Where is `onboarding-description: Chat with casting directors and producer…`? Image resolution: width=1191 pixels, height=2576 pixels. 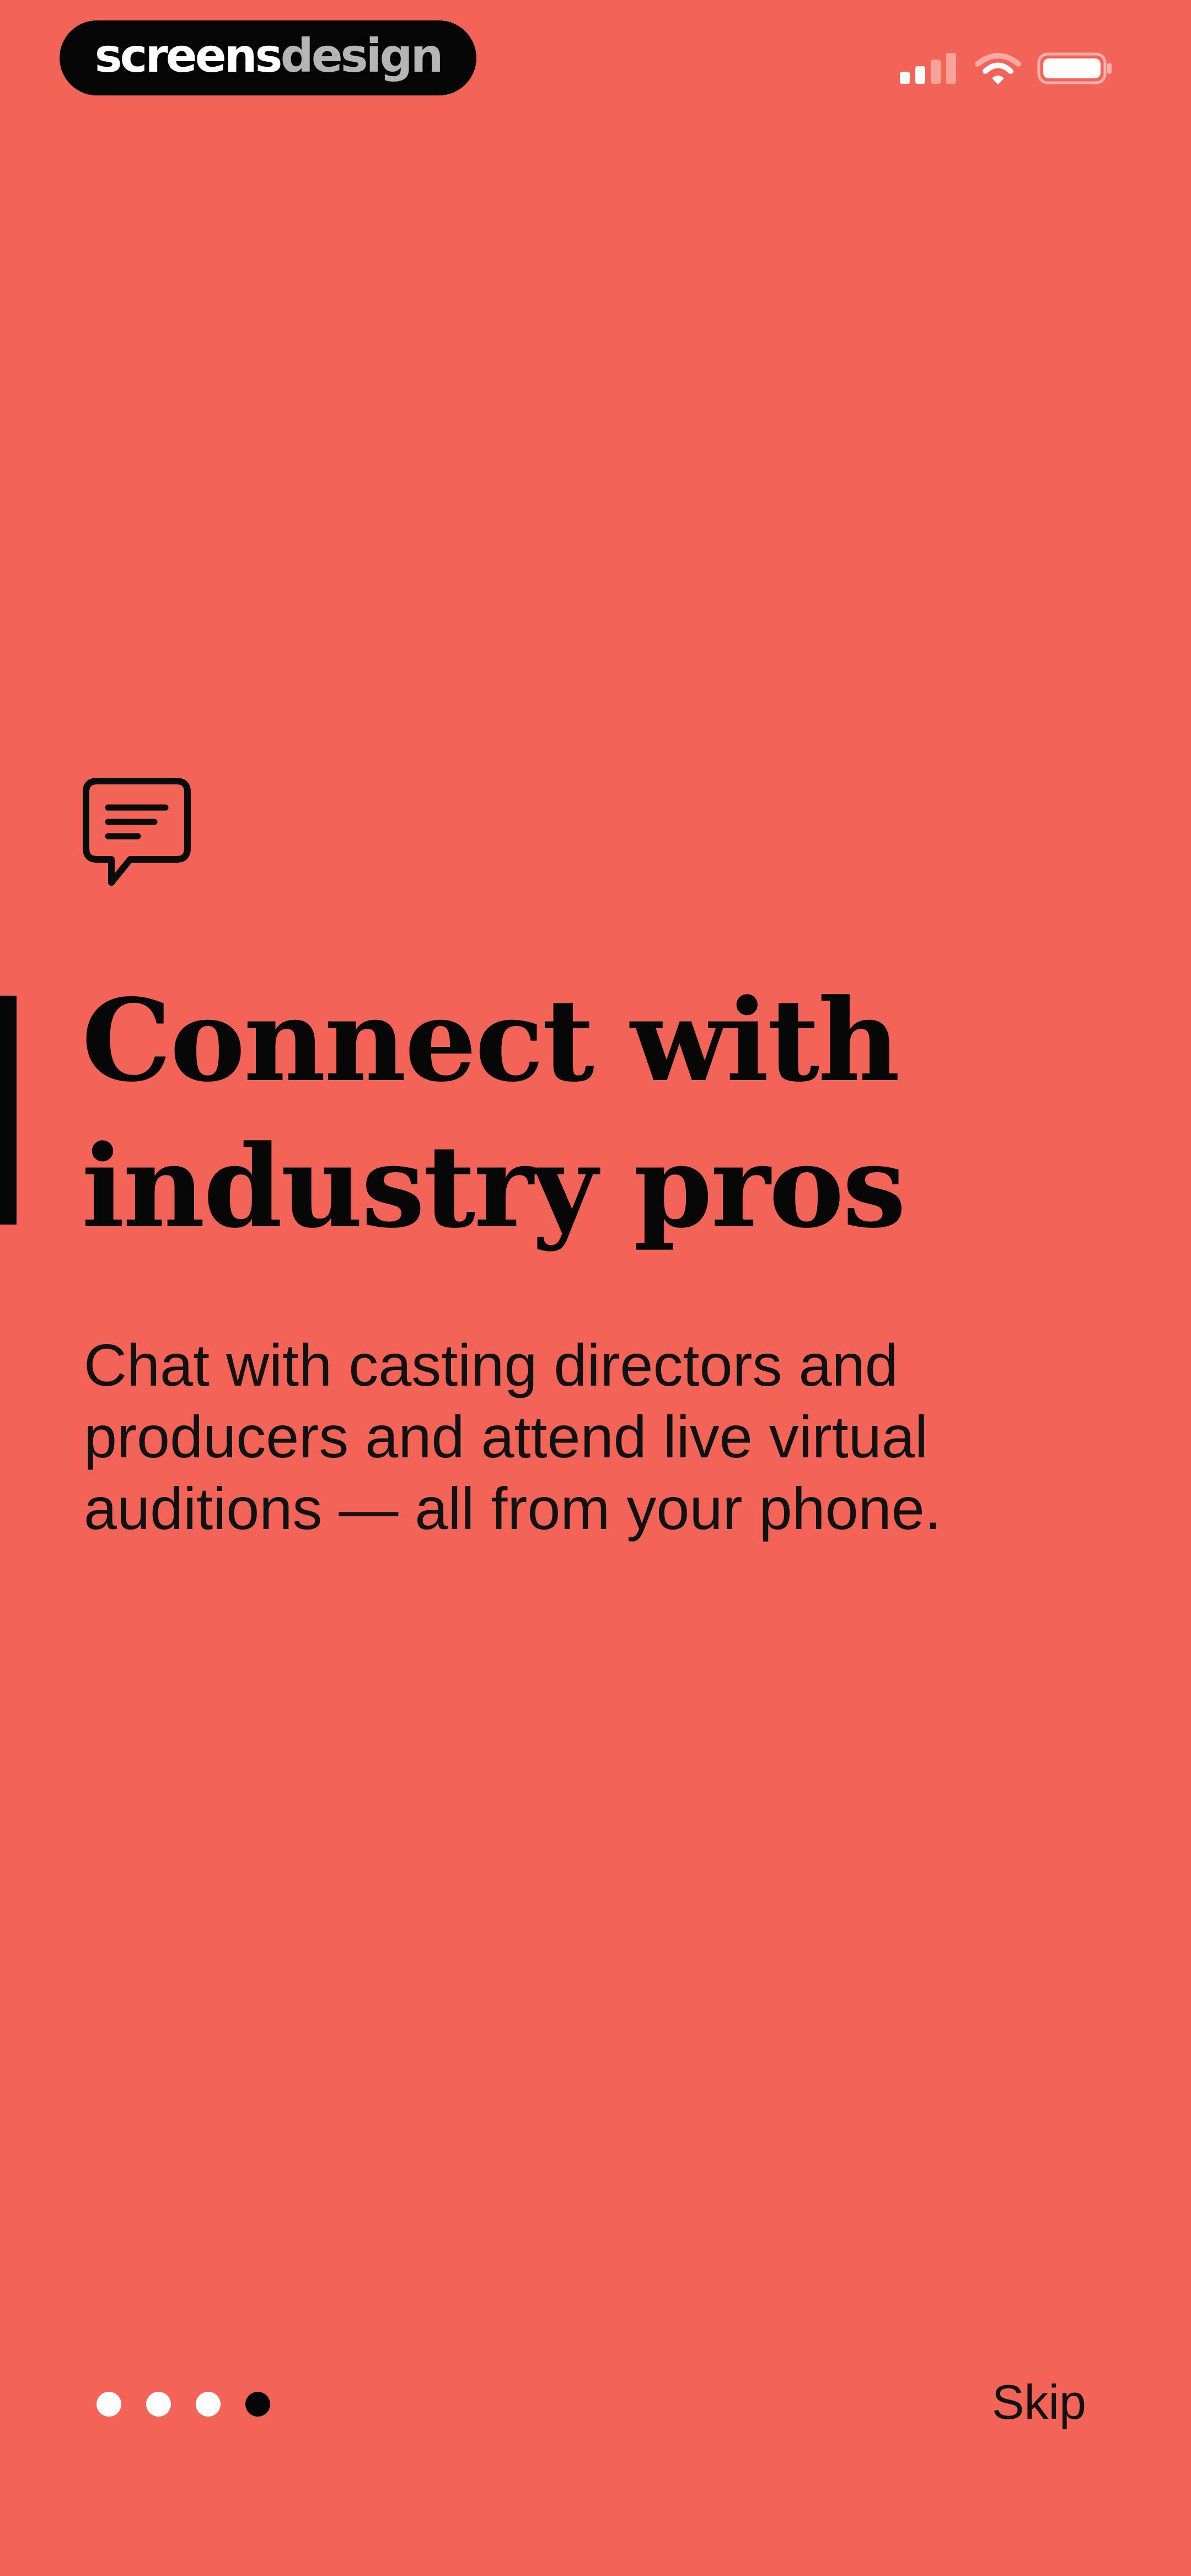 onboarding-description: Chat with casting directors and producer… is located at coordinates (580, 1436).